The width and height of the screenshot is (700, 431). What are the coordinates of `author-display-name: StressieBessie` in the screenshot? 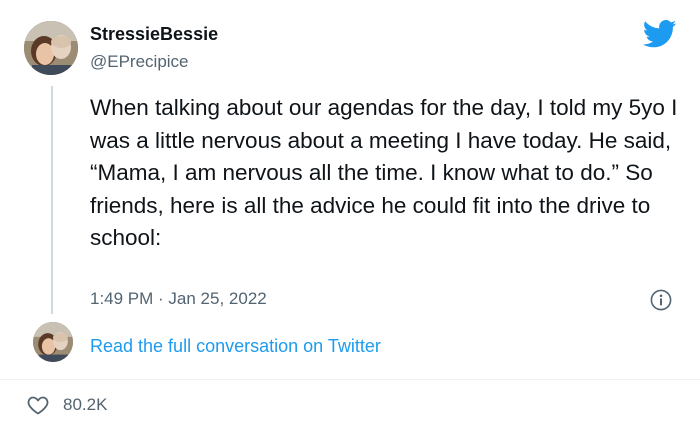 It's located at (154, 34).